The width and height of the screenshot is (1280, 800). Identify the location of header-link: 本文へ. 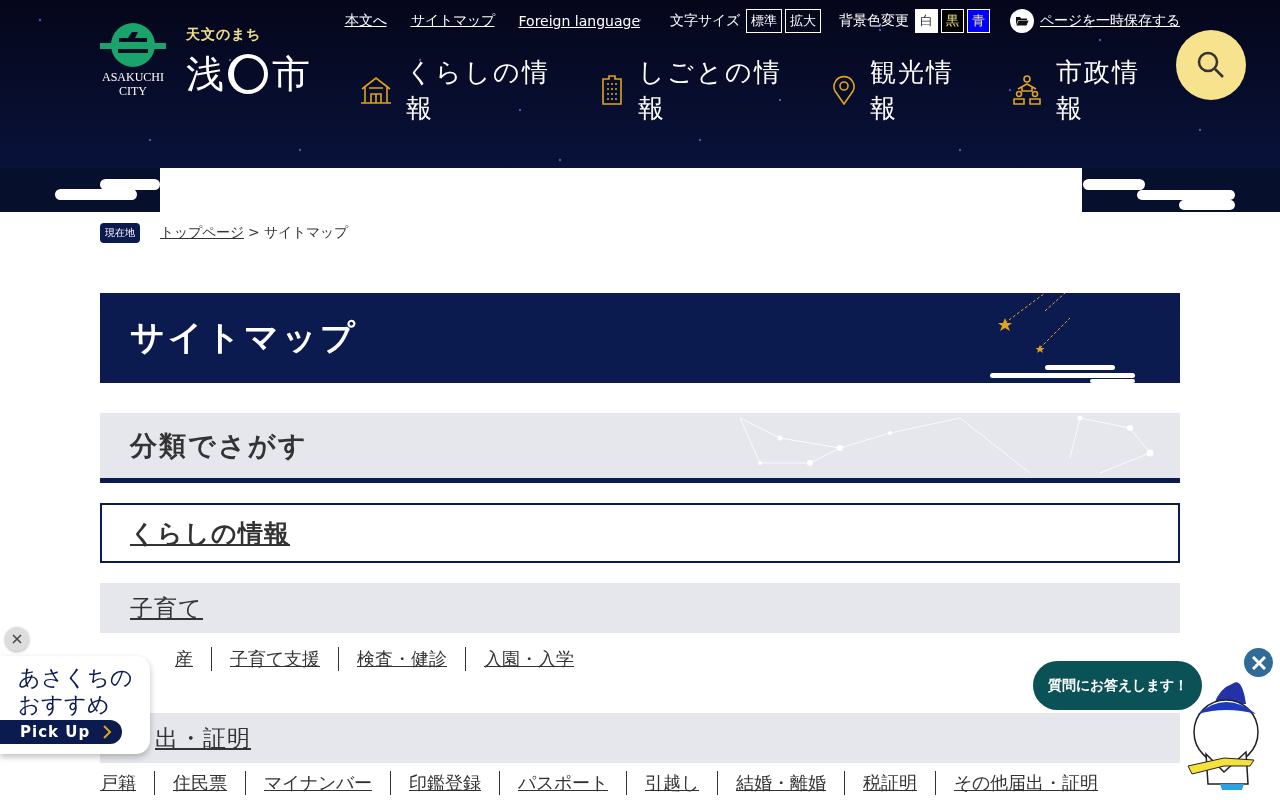
(365, 21).